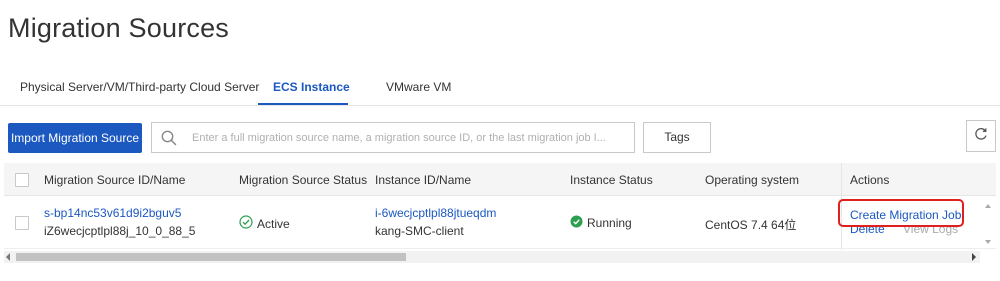 The width and height of the screenshot is (1000, 281). Describe the element at coordinates (974, 257) in the screenshot. I see `scroll-right-arrow-icon` at that location.